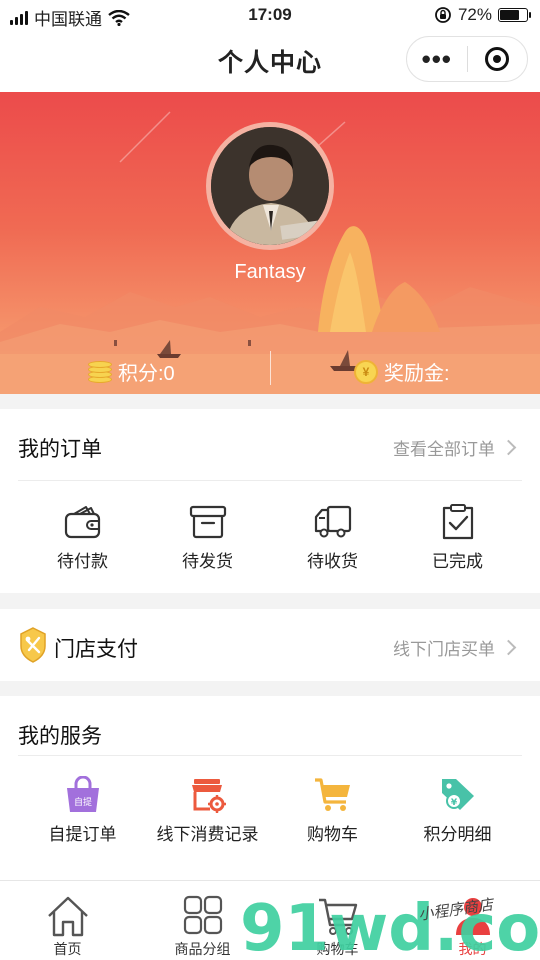 The image size is (540, 960). I want to click on target-icon, so click(497, 59).